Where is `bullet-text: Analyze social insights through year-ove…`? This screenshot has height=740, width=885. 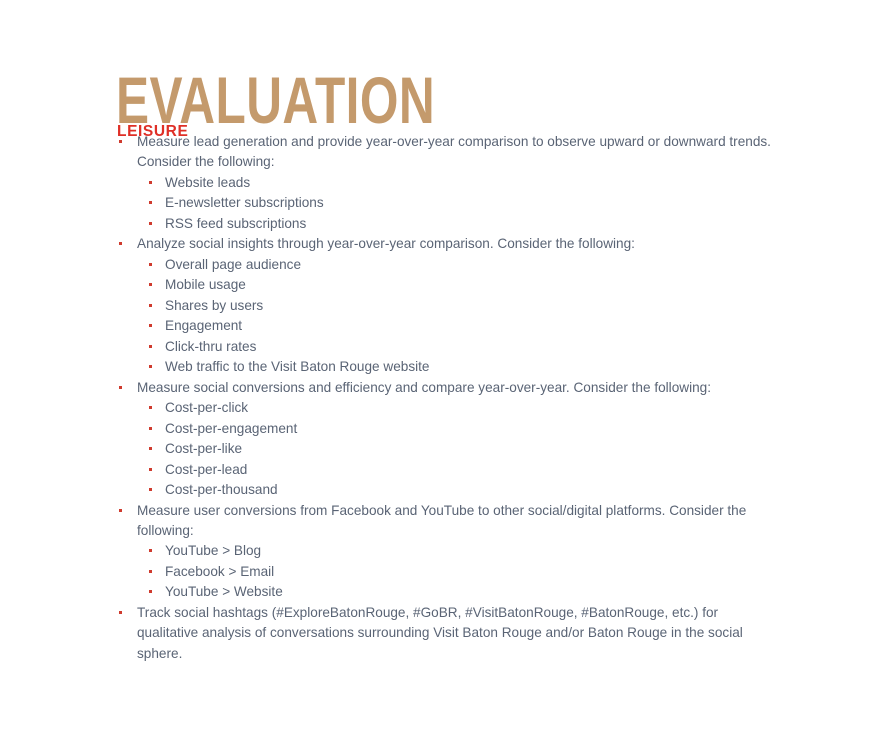
bullet-text: Analyze social insights through year-ove… is located at coordinates (386, 244).